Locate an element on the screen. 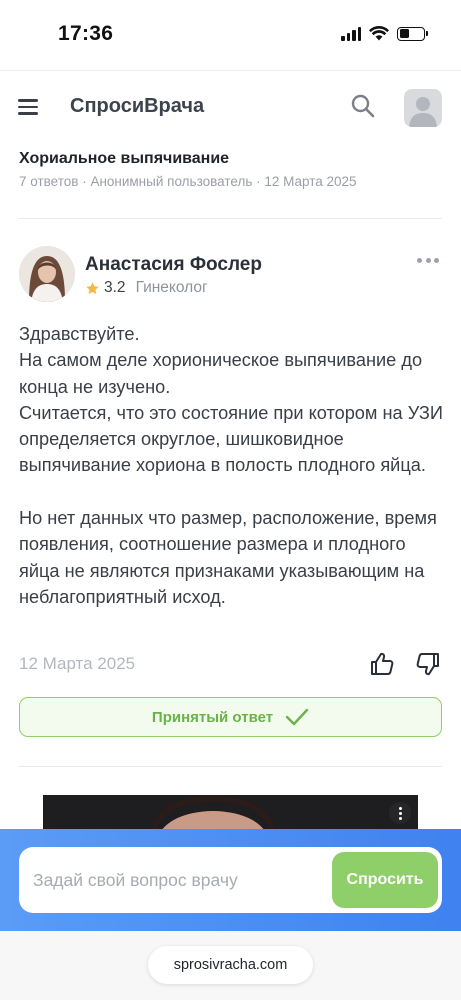 Image resolution: width=461 pixels, height=1000 pixels. browser-toolbar: sprosivracha.com is located at coordinates (230, 965).